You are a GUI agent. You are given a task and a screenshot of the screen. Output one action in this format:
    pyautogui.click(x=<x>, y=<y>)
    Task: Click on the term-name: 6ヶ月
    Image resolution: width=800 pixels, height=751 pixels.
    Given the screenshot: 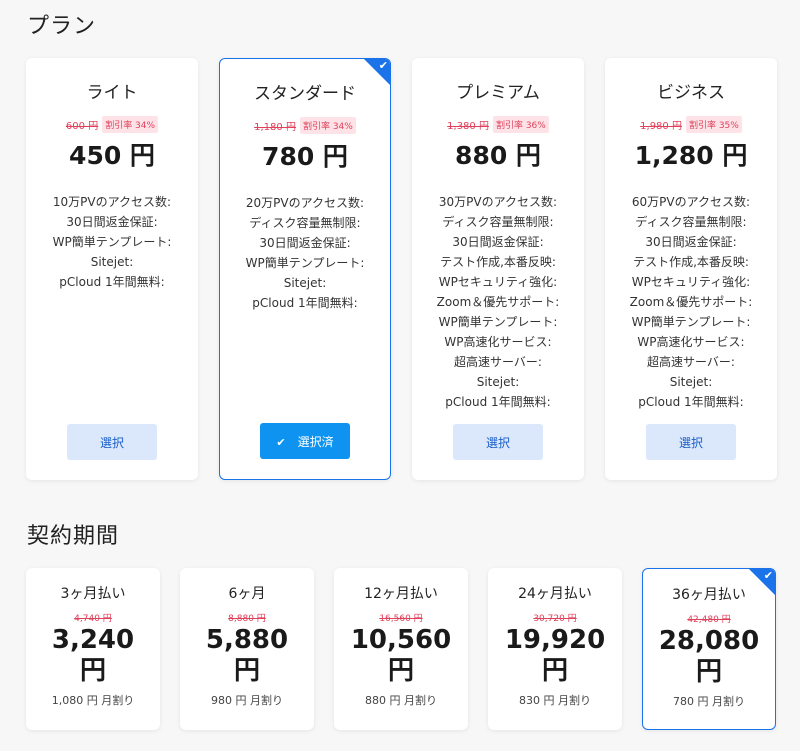 What is the action you would take?
    pyautogui.click(x=247, y=594)
    